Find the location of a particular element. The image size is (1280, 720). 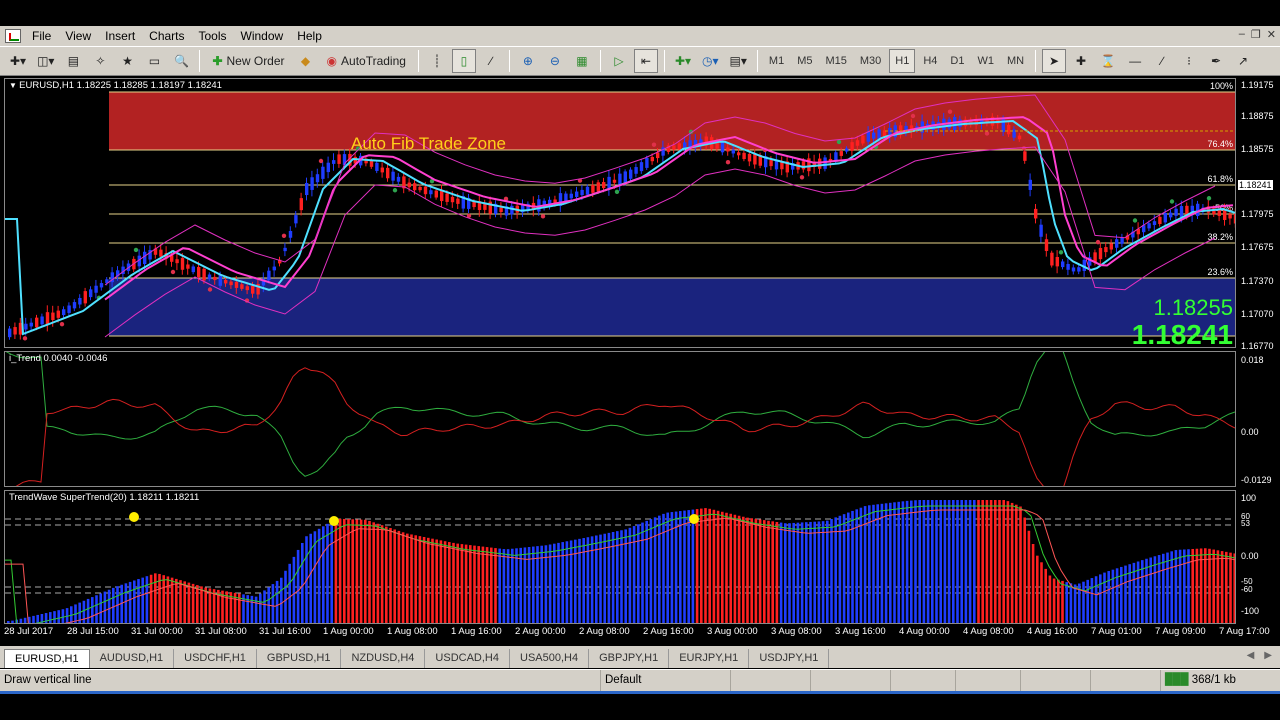

line-chart-icon: ∕ is located at coordinates (491, 61).